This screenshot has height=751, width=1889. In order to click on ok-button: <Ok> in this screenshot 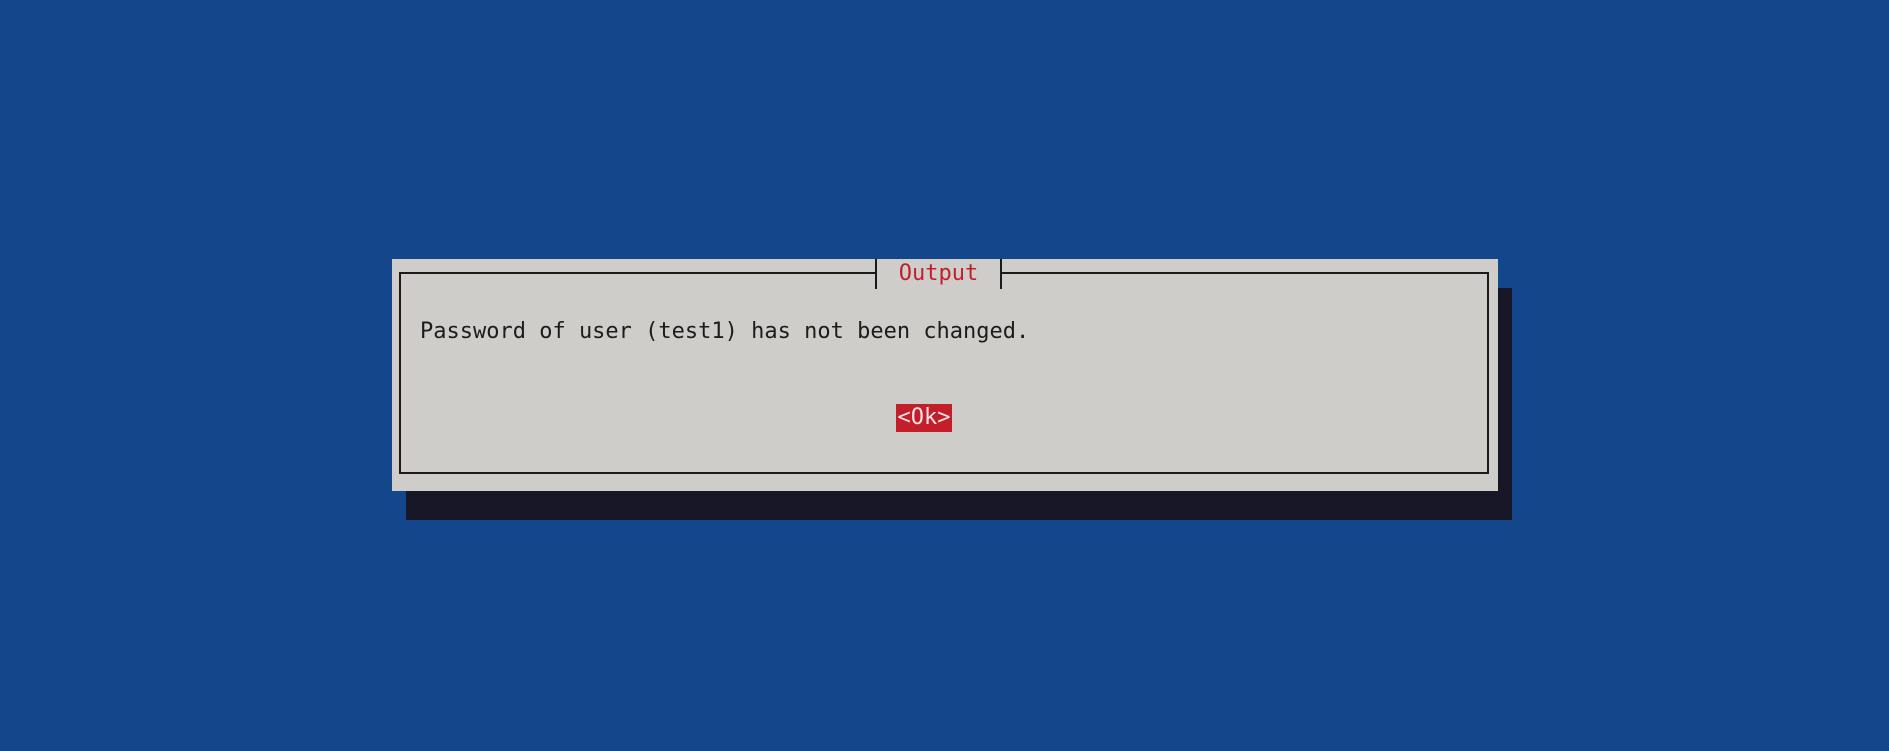, I will do `click(924, 418)`.